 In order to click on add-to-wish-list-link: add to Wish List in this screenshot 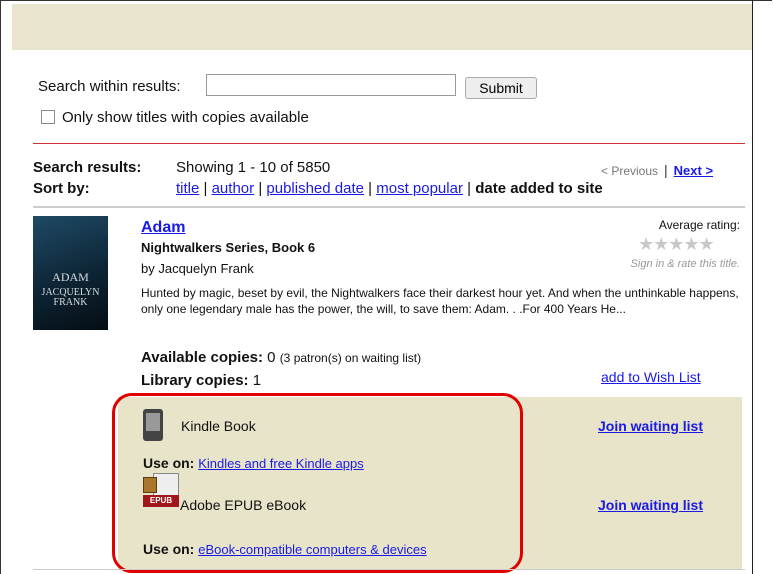, I will do `click(651, 377)`.